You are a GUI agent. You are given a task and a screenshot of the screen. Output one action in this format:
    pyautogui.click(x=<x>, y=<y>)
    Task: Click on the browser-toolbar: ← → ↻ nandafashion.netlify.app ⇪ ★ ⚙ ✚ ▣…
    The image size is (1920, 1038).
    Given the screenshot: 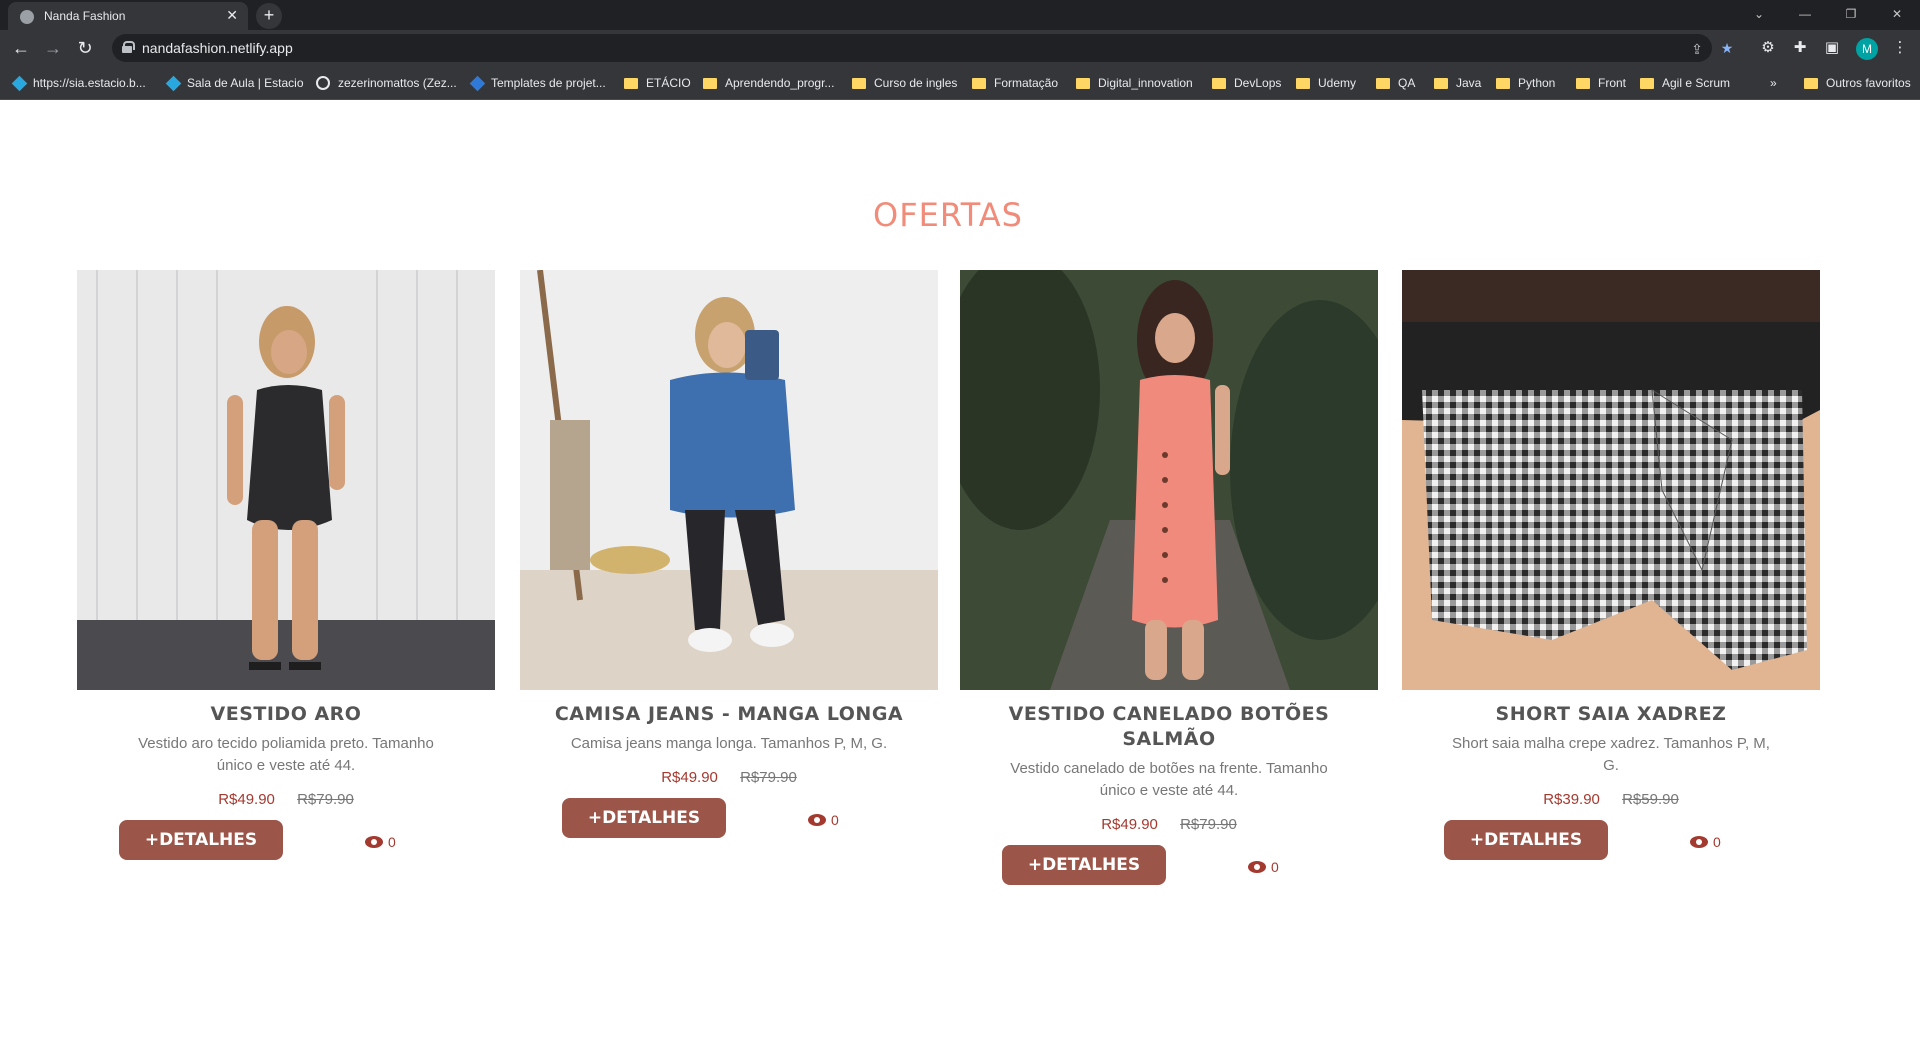 What is the action you would take?
    pyautogui.click(x=960, y=48)
    